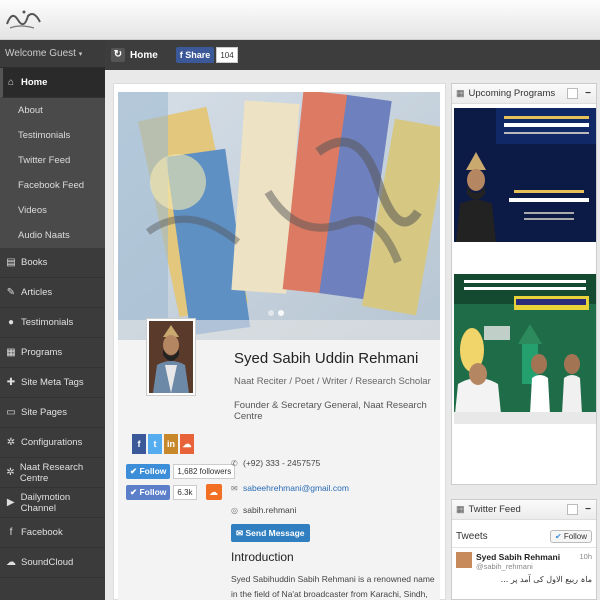 The width and height of the screenshot is (600, 600). Describe the element at coordinates (10, 502) in the screenshot. I see `video-icon: ▶` at that location.